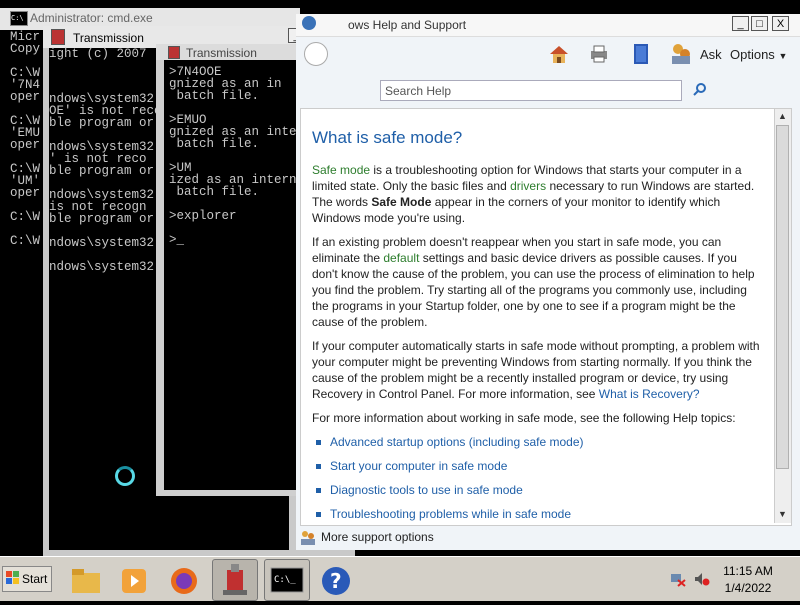 This screenshot has width=800, height=605. Describe the element at coordinates (401, 202) in the screenshot. I see `safe-mode-bold: Safe Mode` at that location.